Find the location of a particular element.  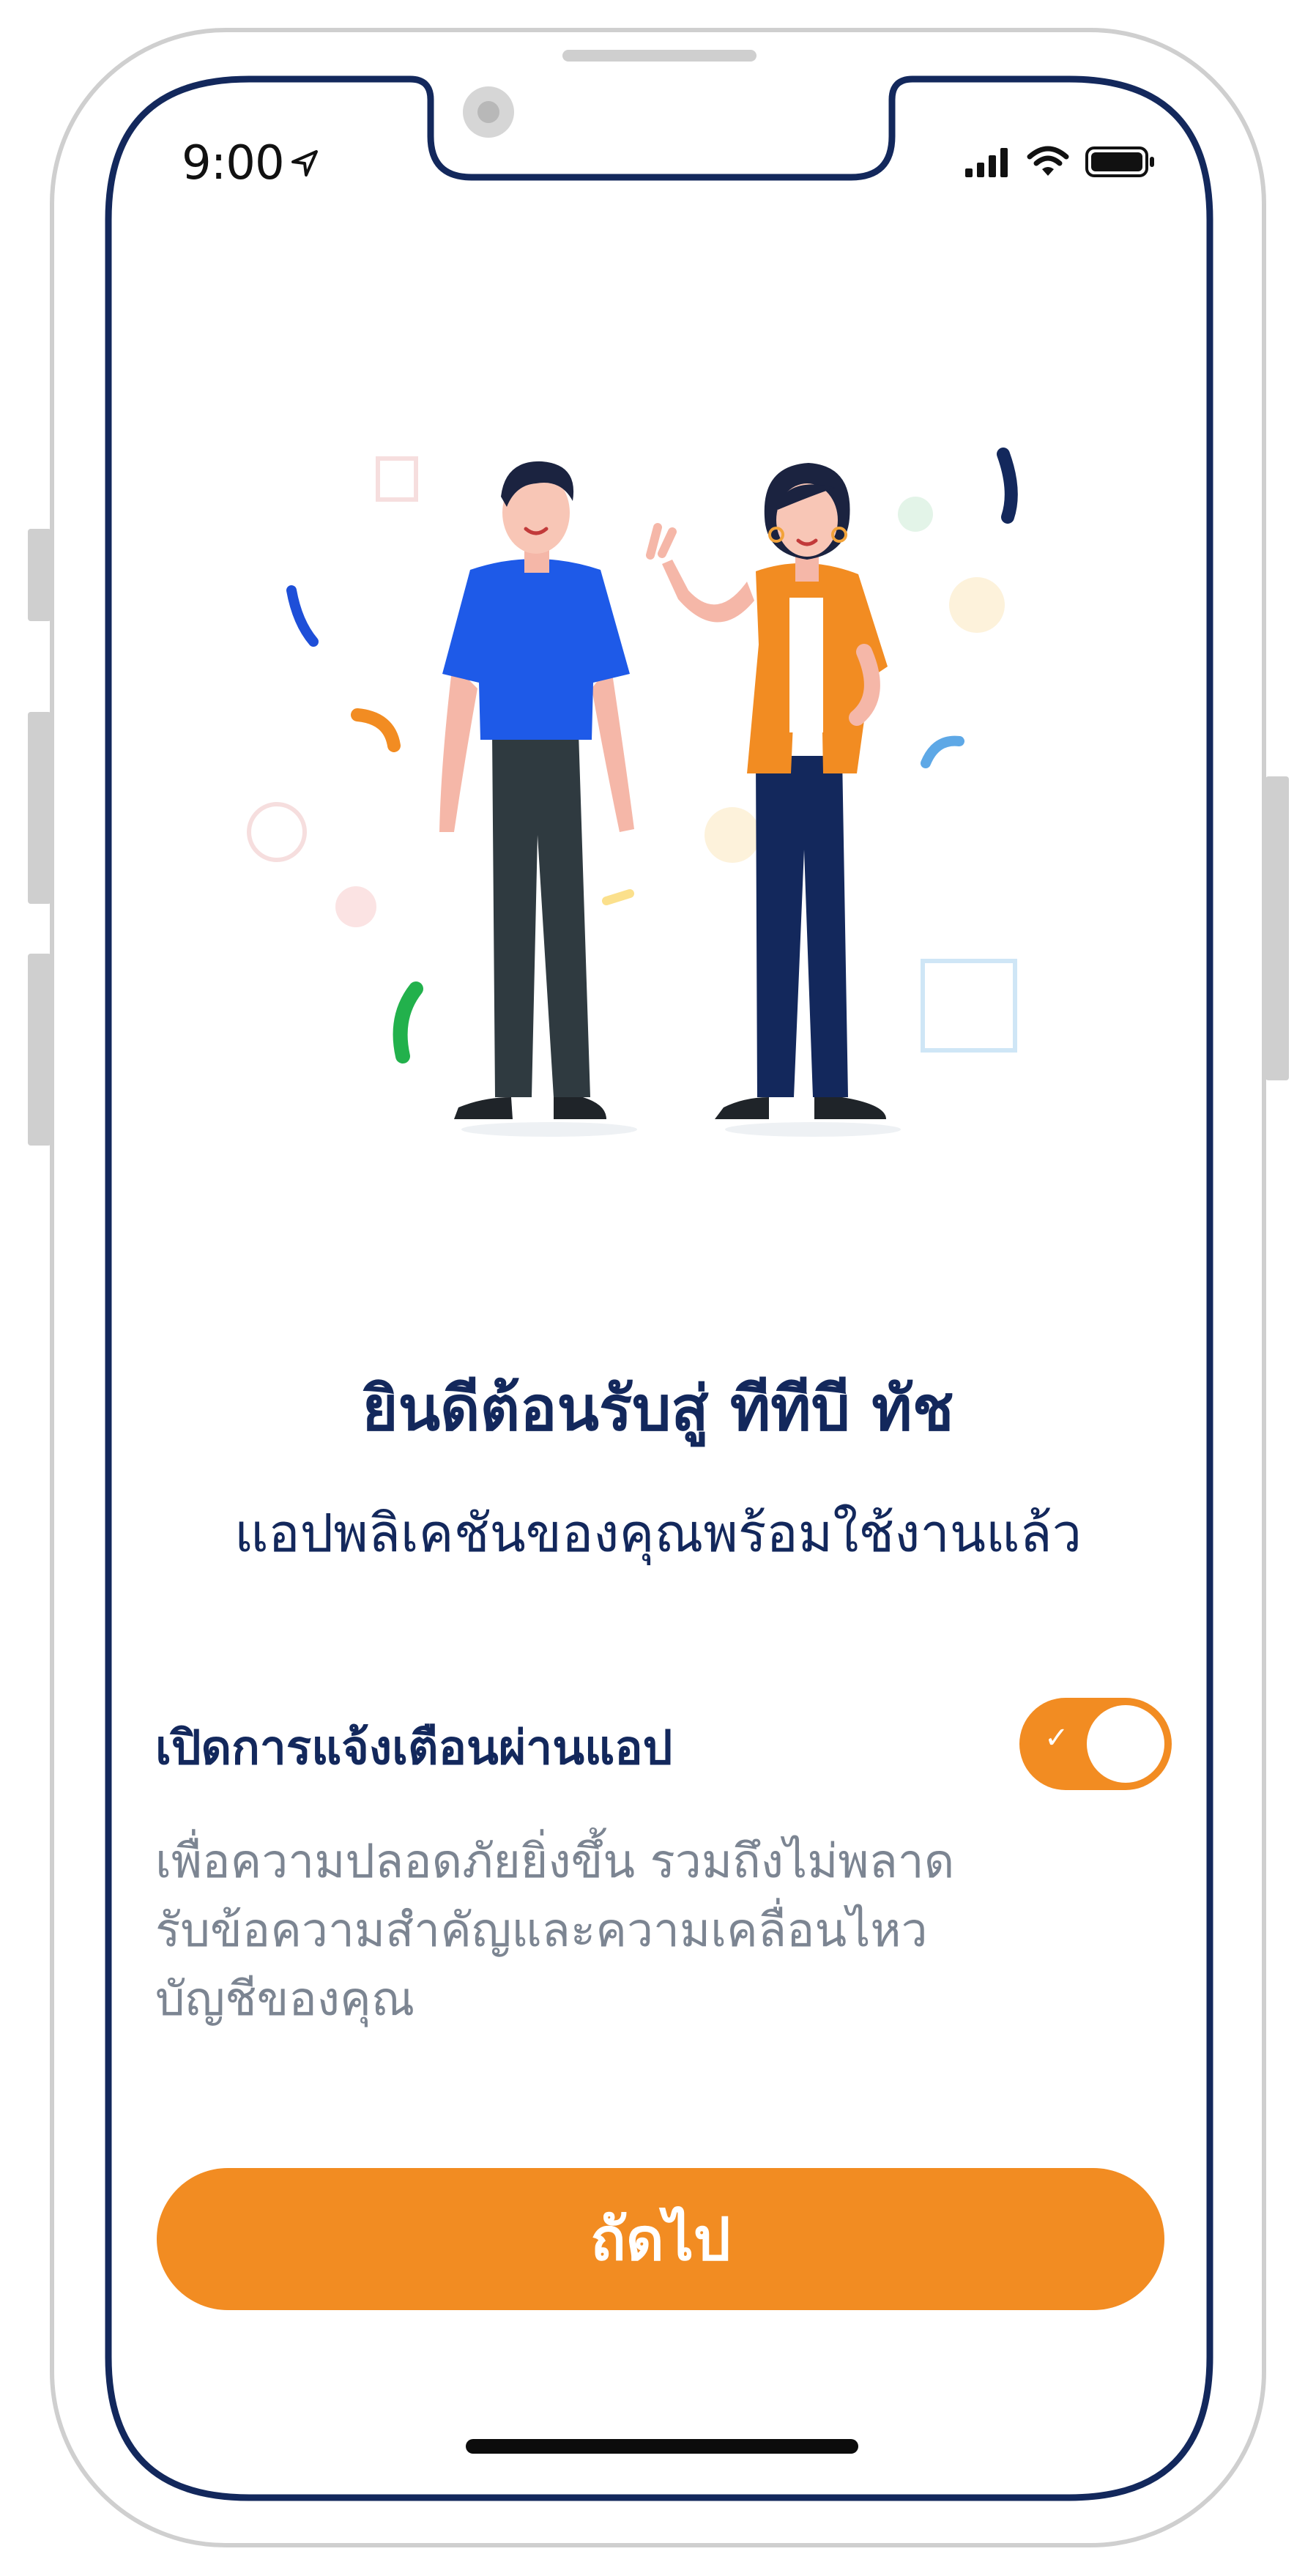

next-button-label: ถัดไป is located at coordinates (660, 2239).